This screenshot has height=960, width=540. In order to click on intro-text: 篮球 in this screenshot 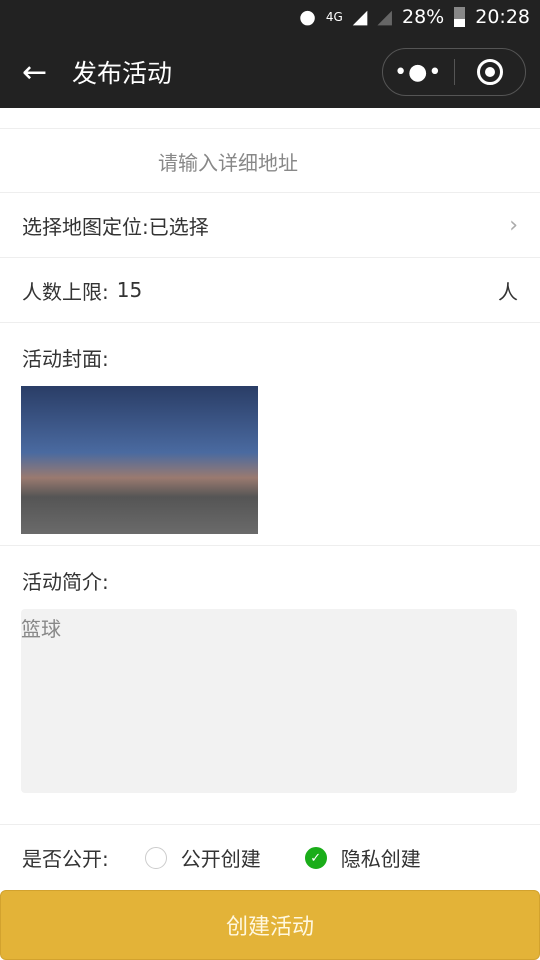, I will do `click(41, 629)`.